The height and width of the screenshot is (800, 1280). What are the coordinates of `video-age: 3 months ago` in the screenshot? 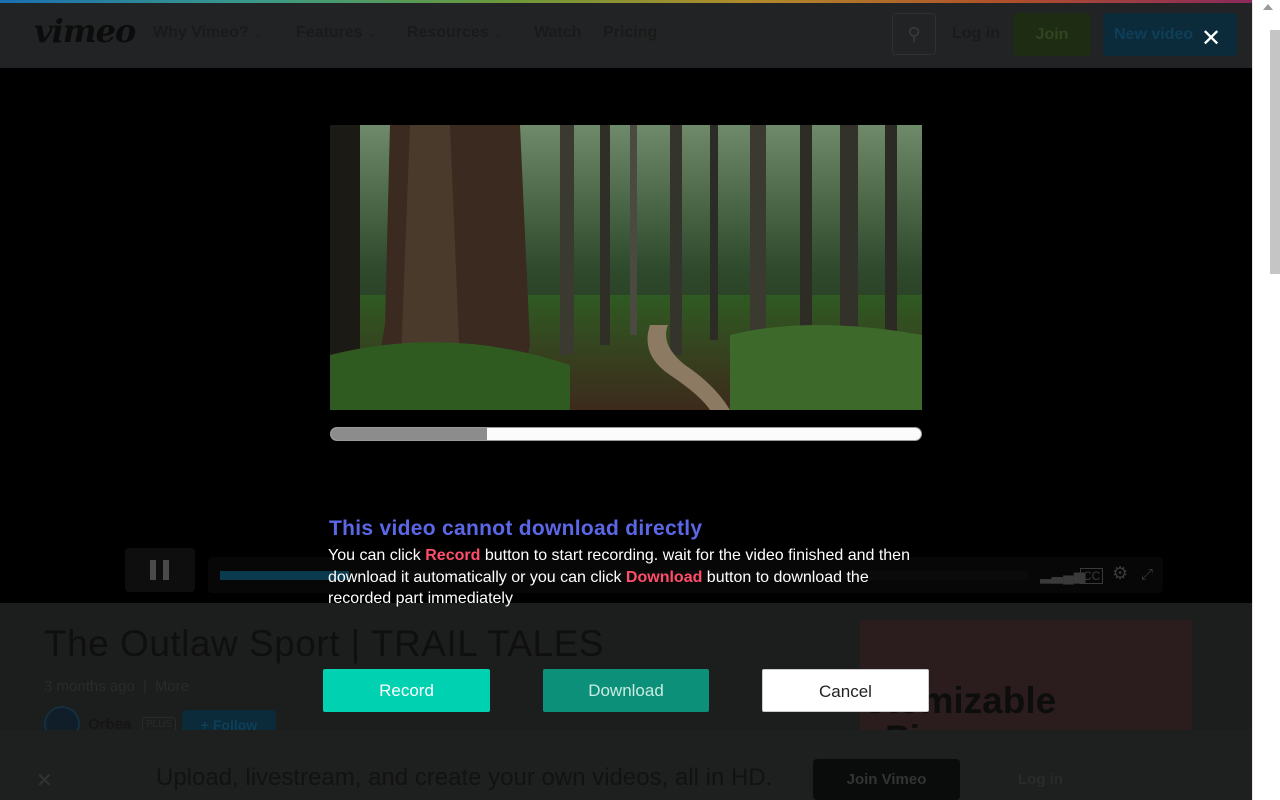 It's located at (89, 686).